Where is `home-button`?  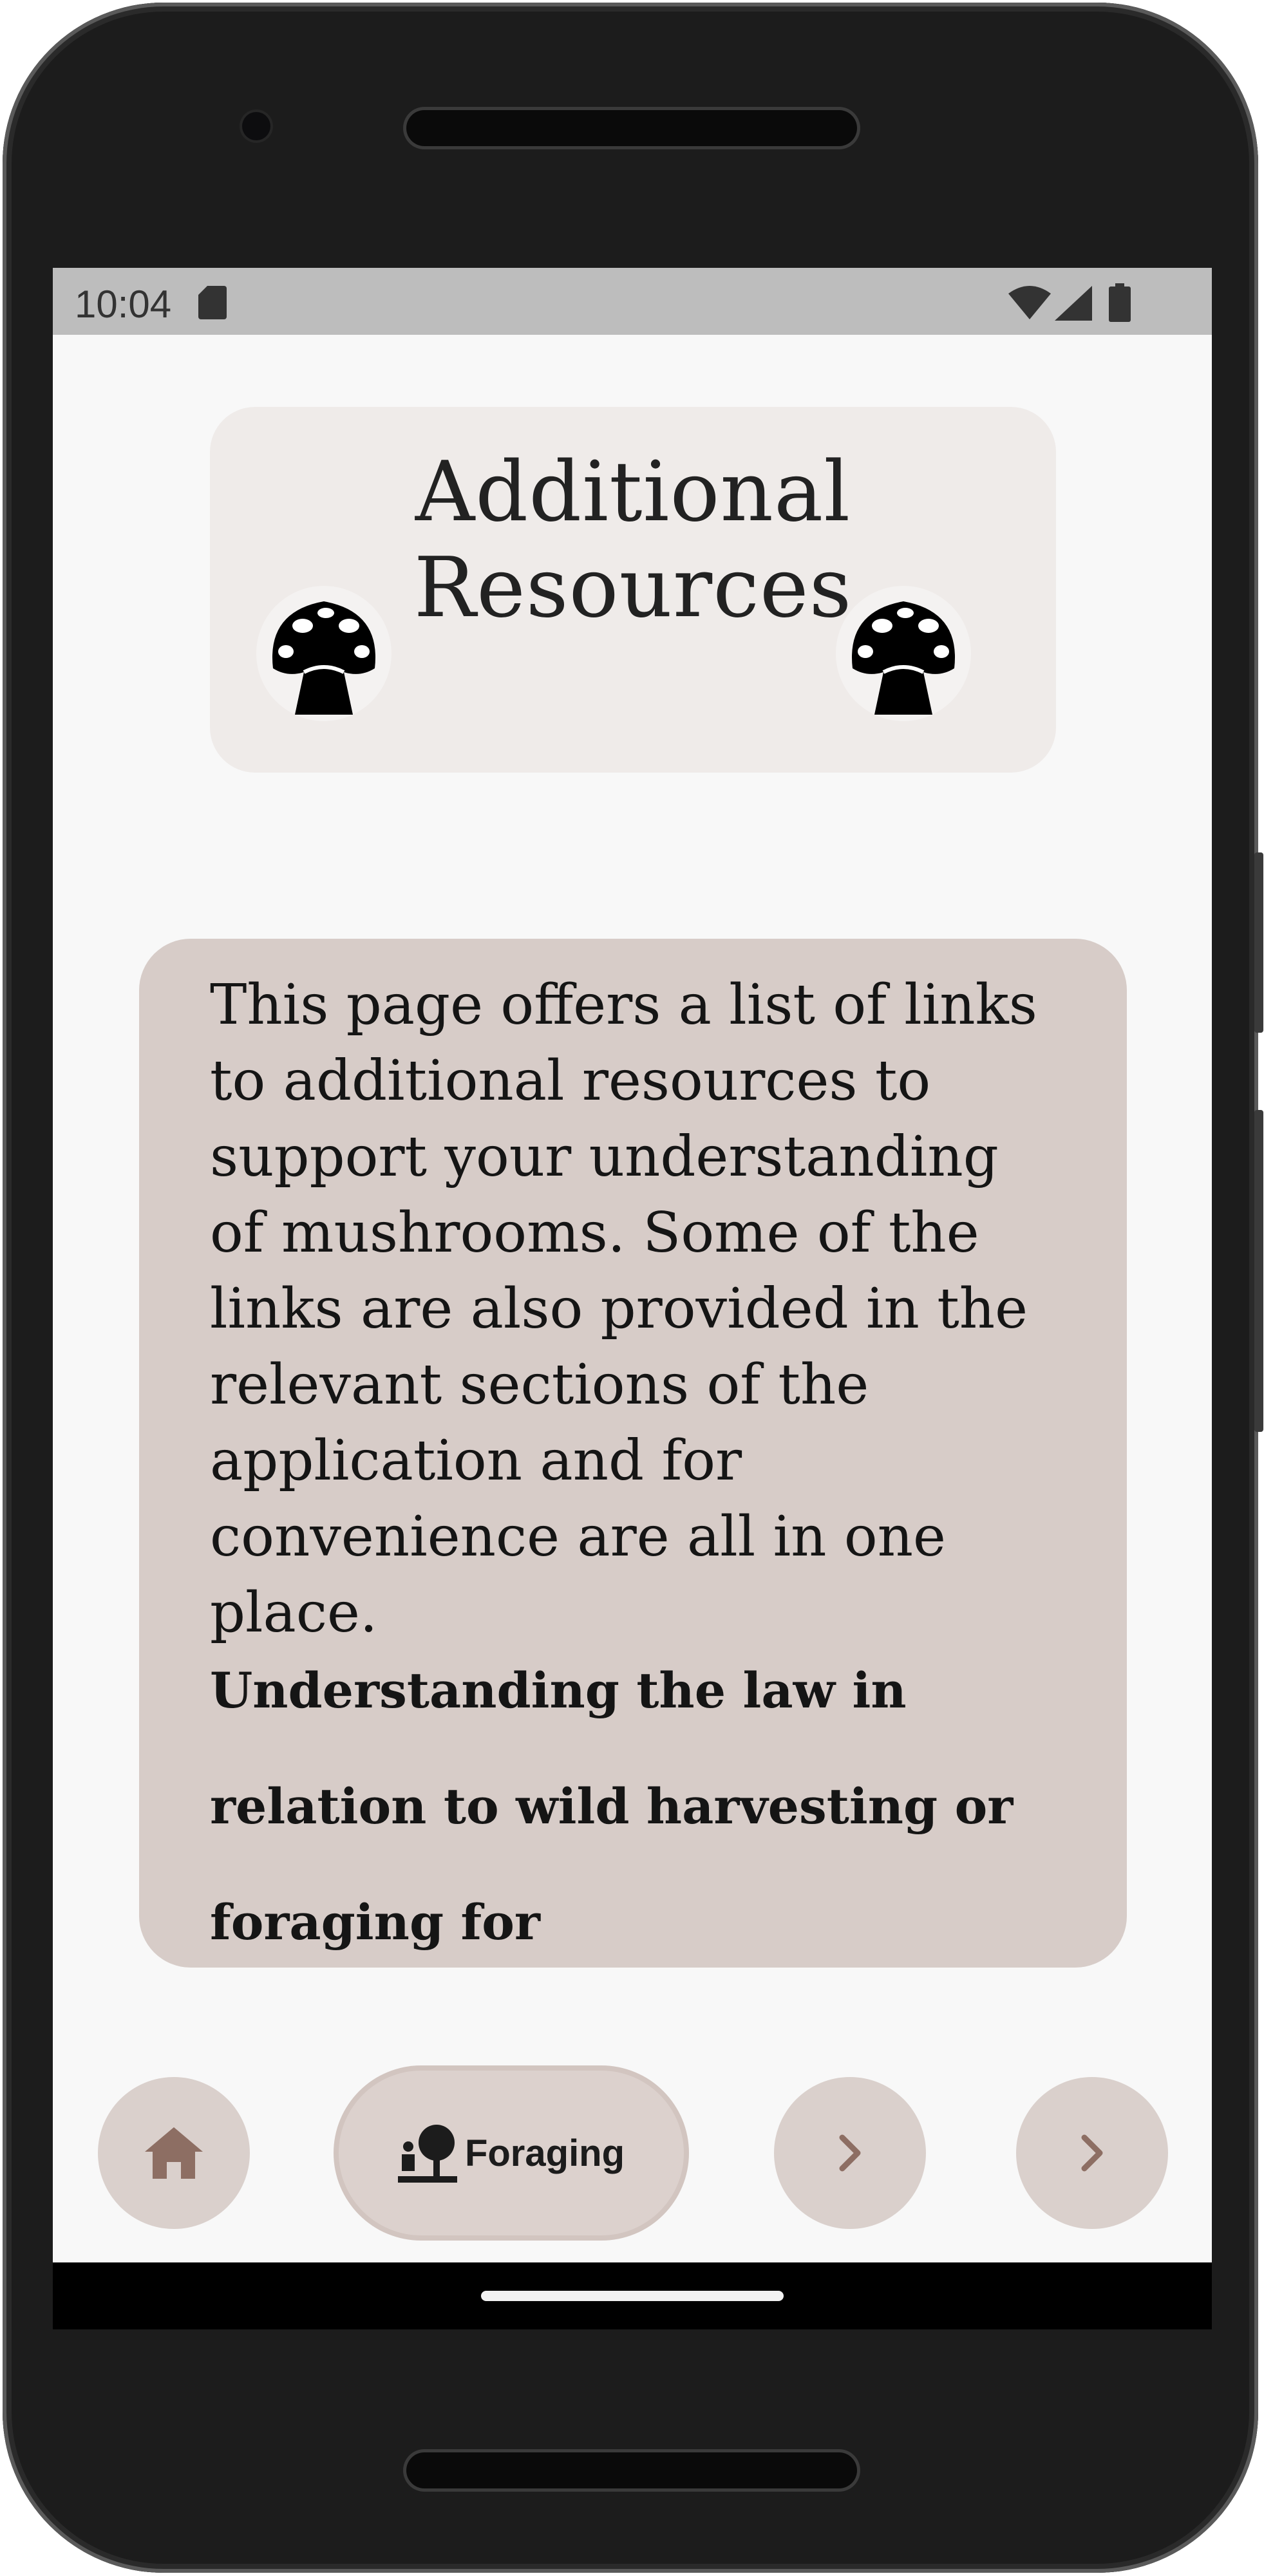
home-button is located at coordinates (174, 2153).